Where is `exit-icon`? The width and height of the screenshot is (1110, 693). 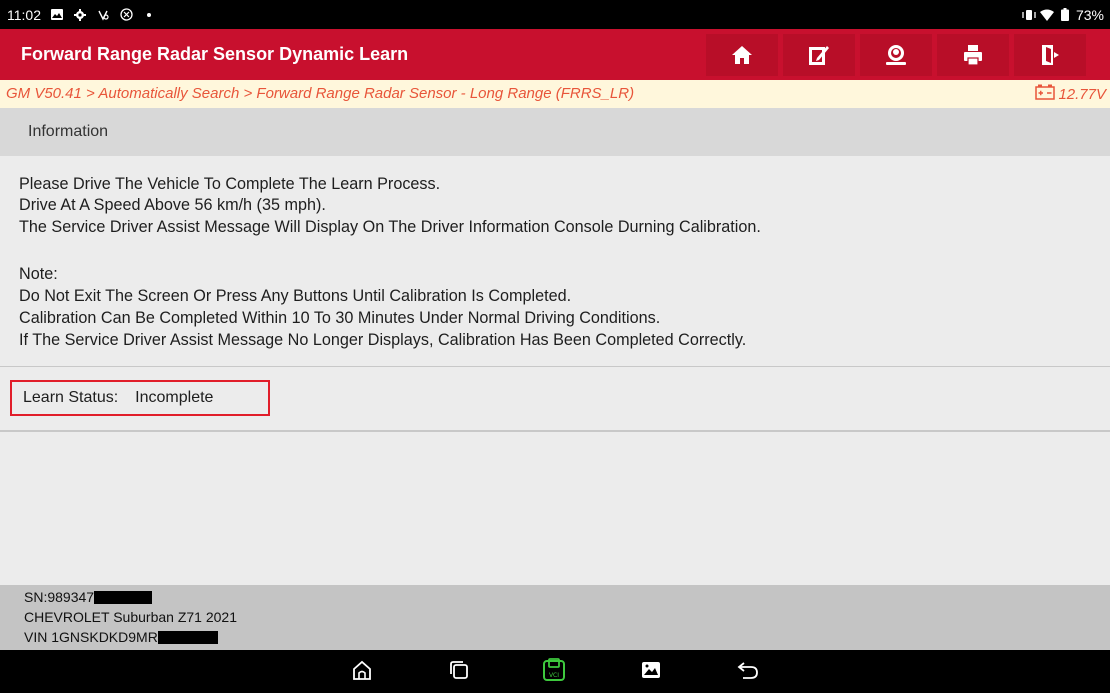
exit-icon is located at coordinates (1050, 55).